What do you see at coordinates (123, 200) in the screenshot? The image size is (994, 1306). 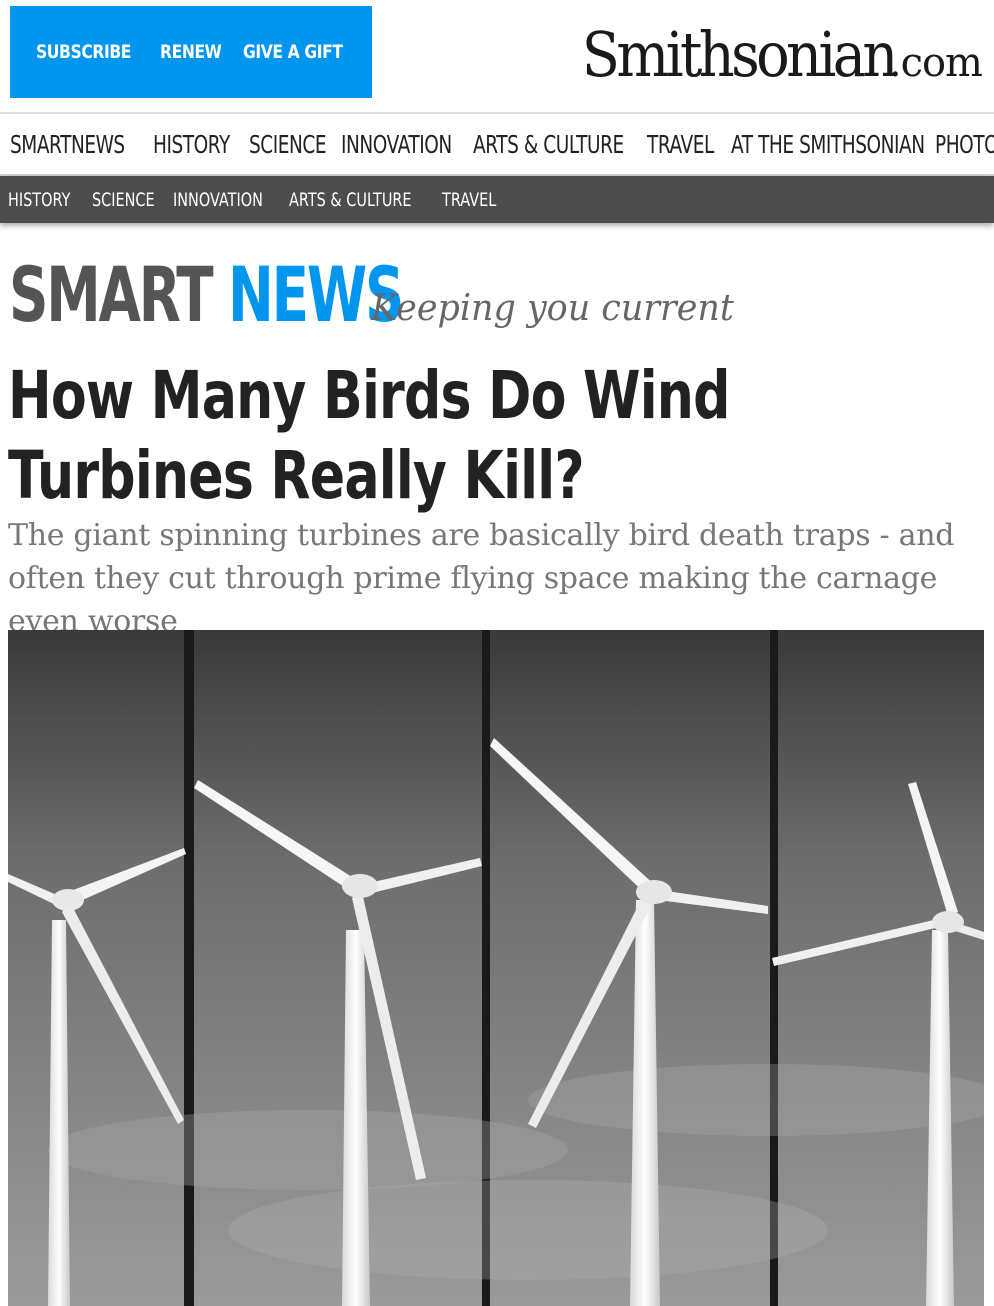 I see `subnav-item-science: SCIENCE` at bounding box center [123, 200].